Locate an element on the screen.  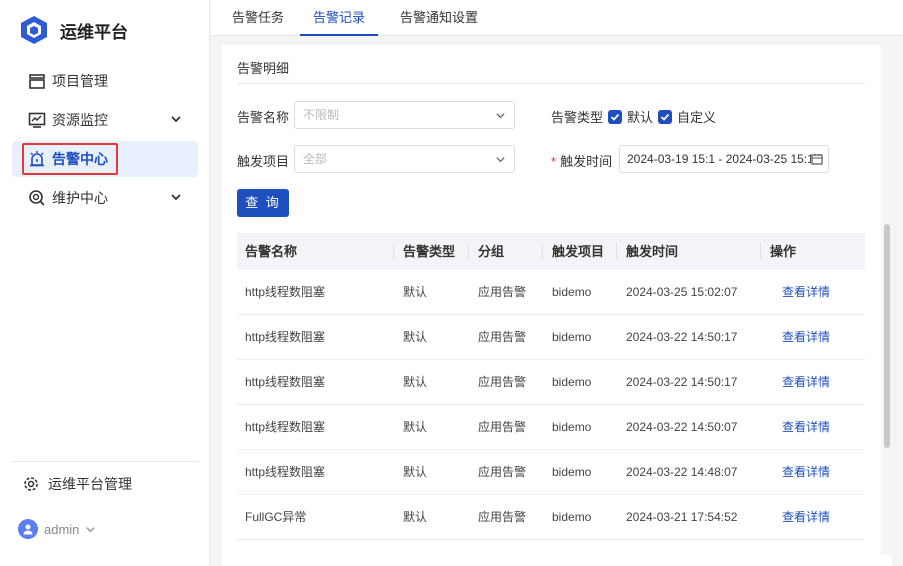
brand: 运维平台 is located at coordinates (74, 30).